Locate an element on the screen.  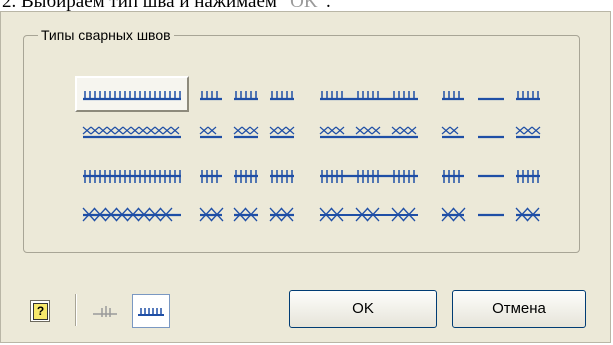
seam-type-1-2-button is located at coordinates (249, 94).